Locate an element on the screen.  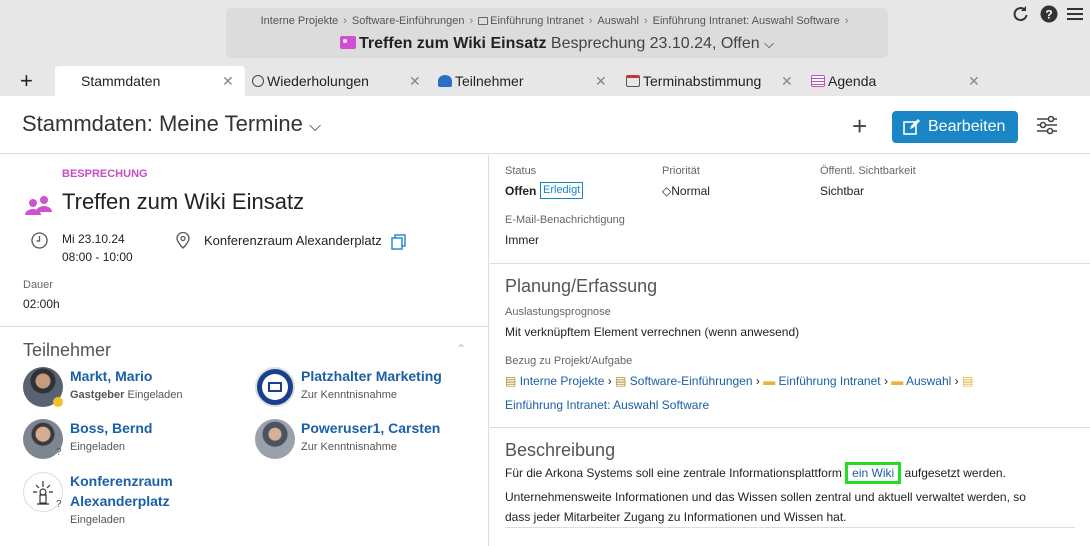
chevron-up-icon: ⌃ is located at coordinates (461, 349).